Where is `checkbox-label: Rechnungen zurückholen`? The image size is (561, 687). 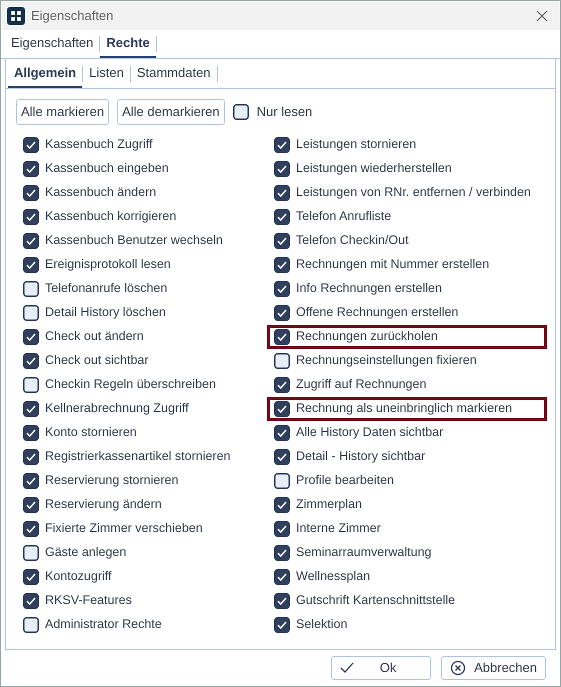 checkbox-label: Rechnungen zurückholen is located at coordinates (367, 337).